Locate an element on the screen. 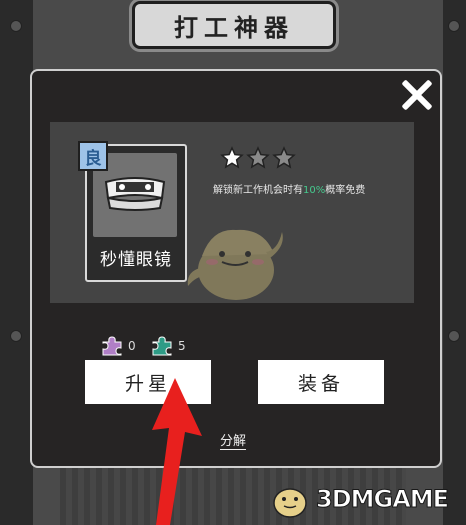 The image size is (466, 525). watermark: 3DMGAME is located at coordinates (359, 499).